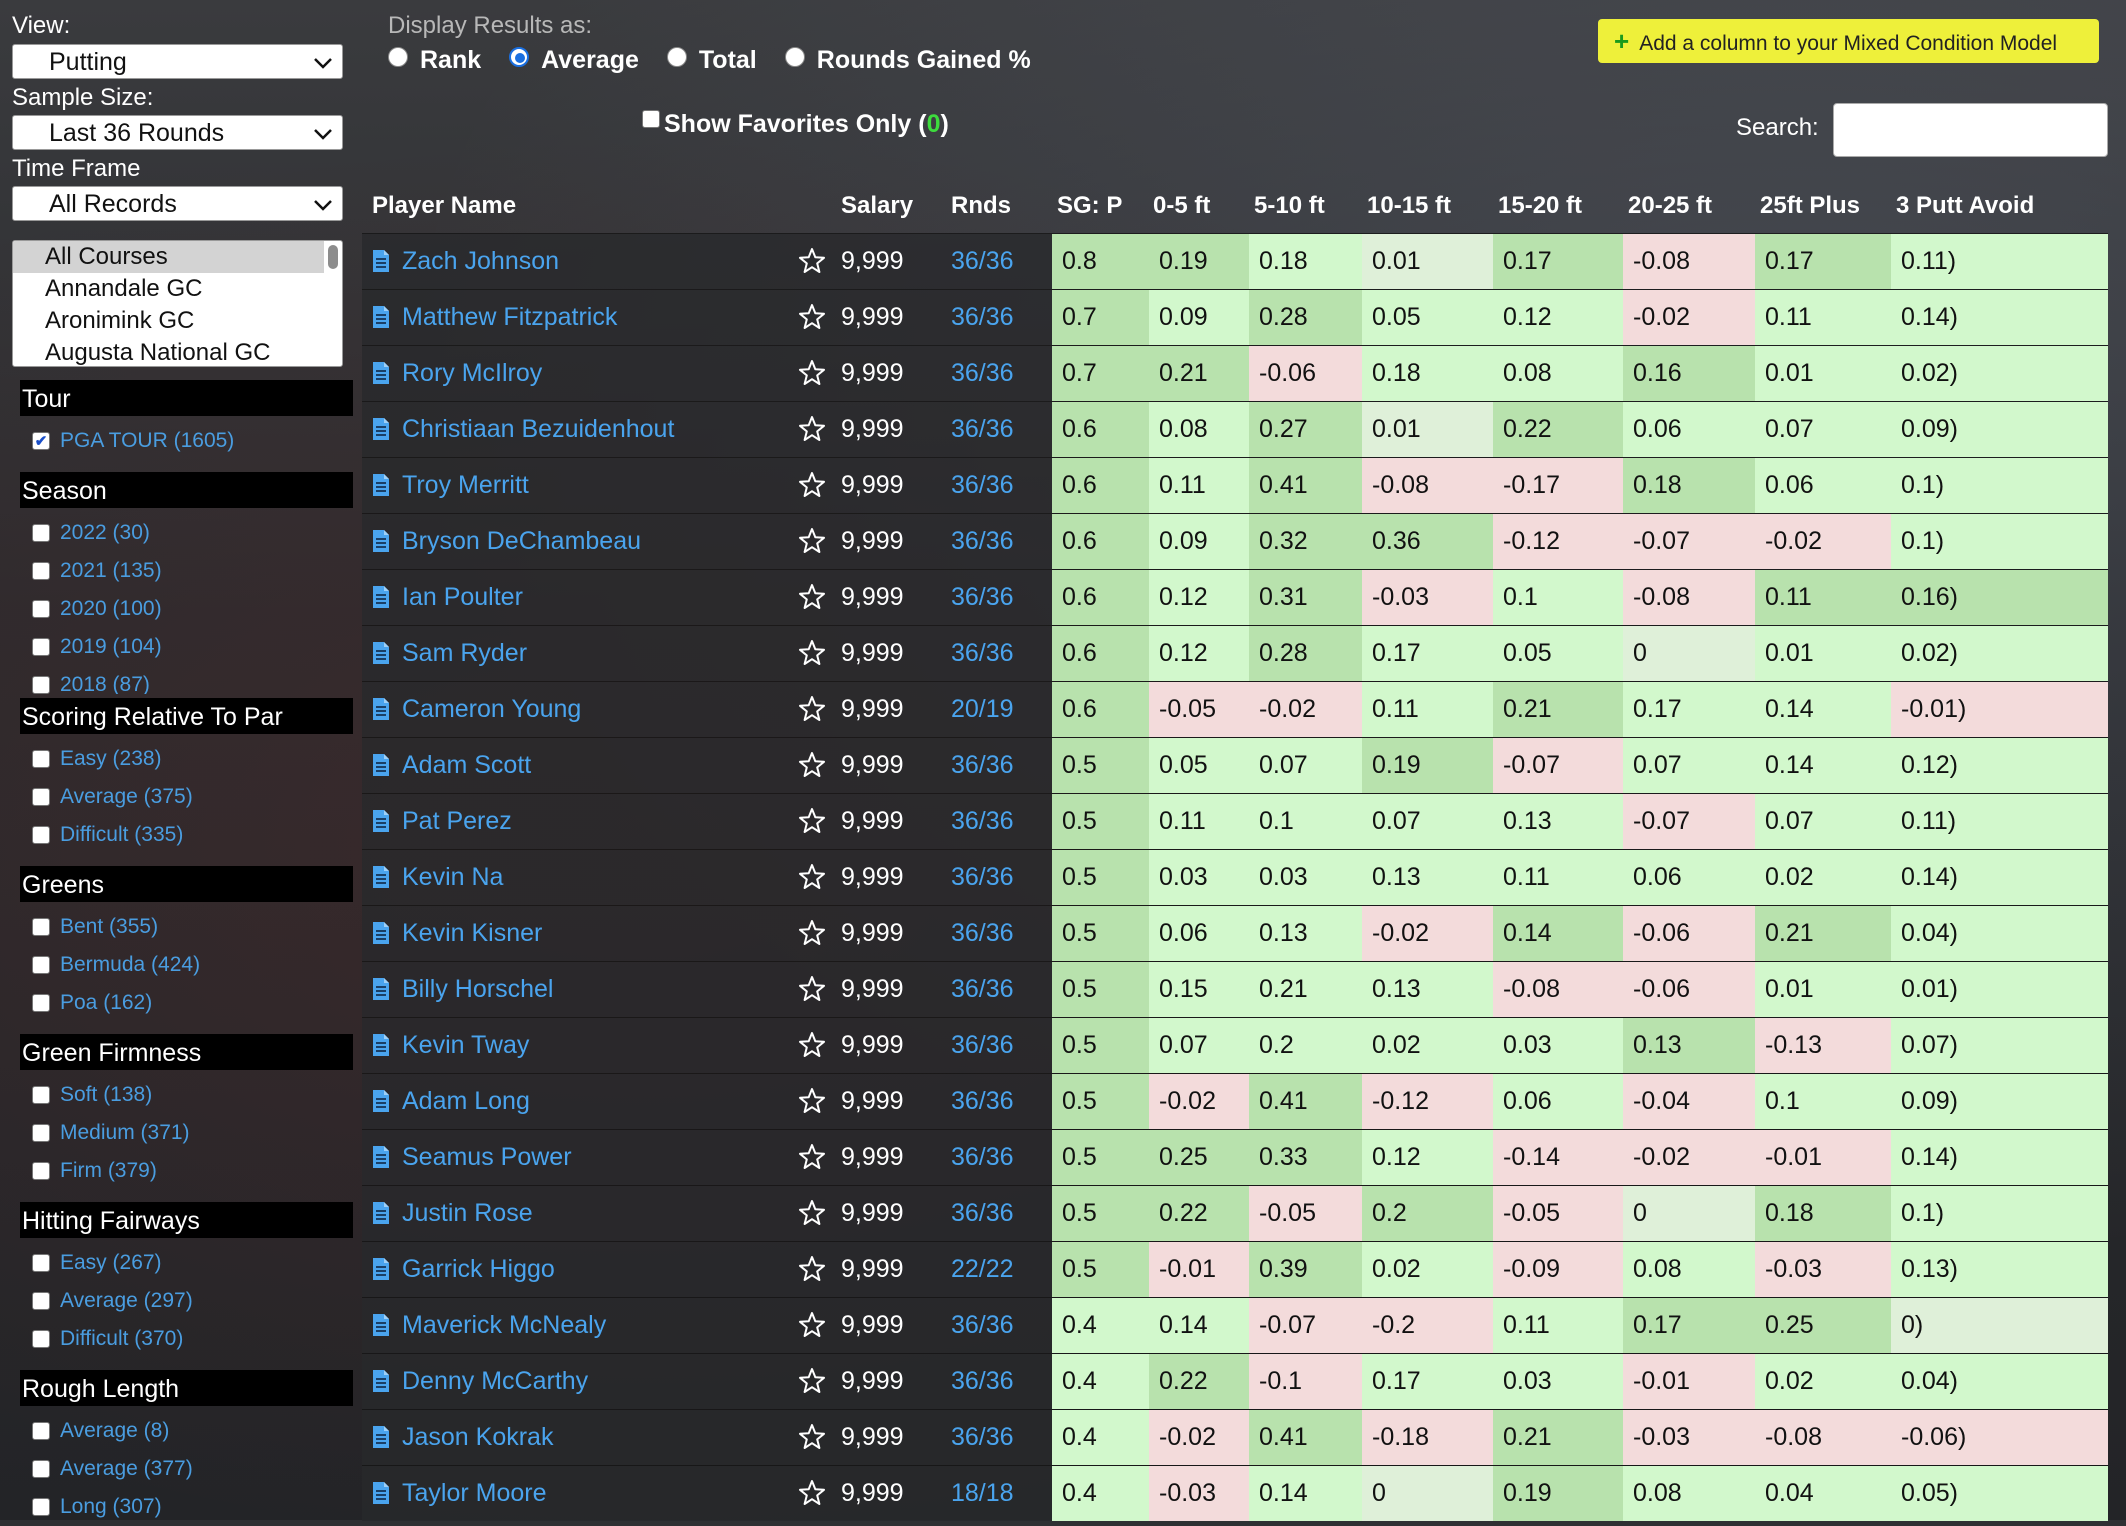 This screenshot has height=1526, width=2126. I want to click on filter-option: Average (375), so click(186, 797).